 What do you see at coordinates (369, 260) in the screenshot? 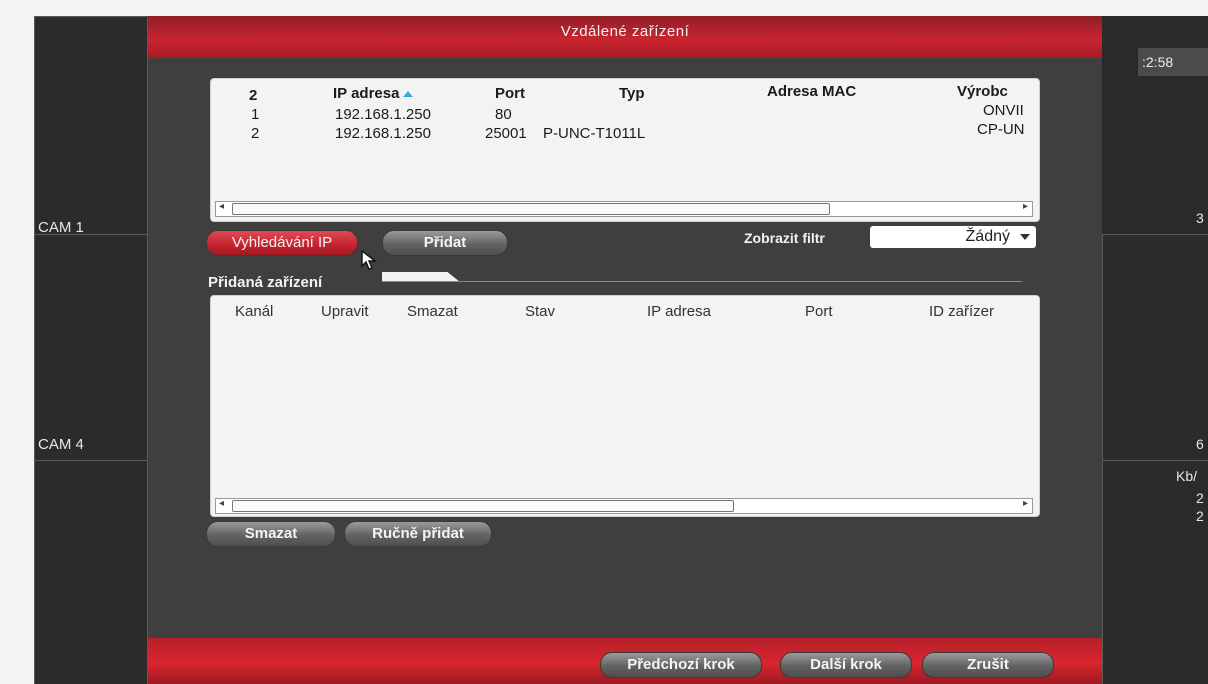
I see `mouse-pointer-icon` at bounding box center [369, 260].